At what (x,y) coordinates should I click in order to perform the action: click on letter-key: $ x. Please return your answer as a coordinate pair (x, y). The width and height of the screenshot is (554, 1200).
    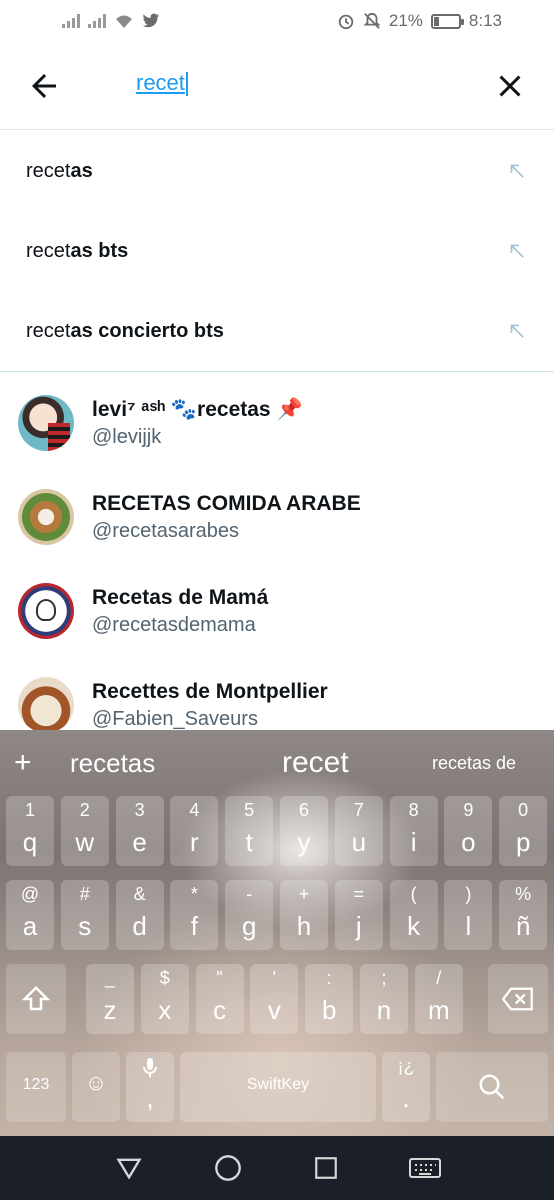
    Looking at the image, I should click on (164, 999).